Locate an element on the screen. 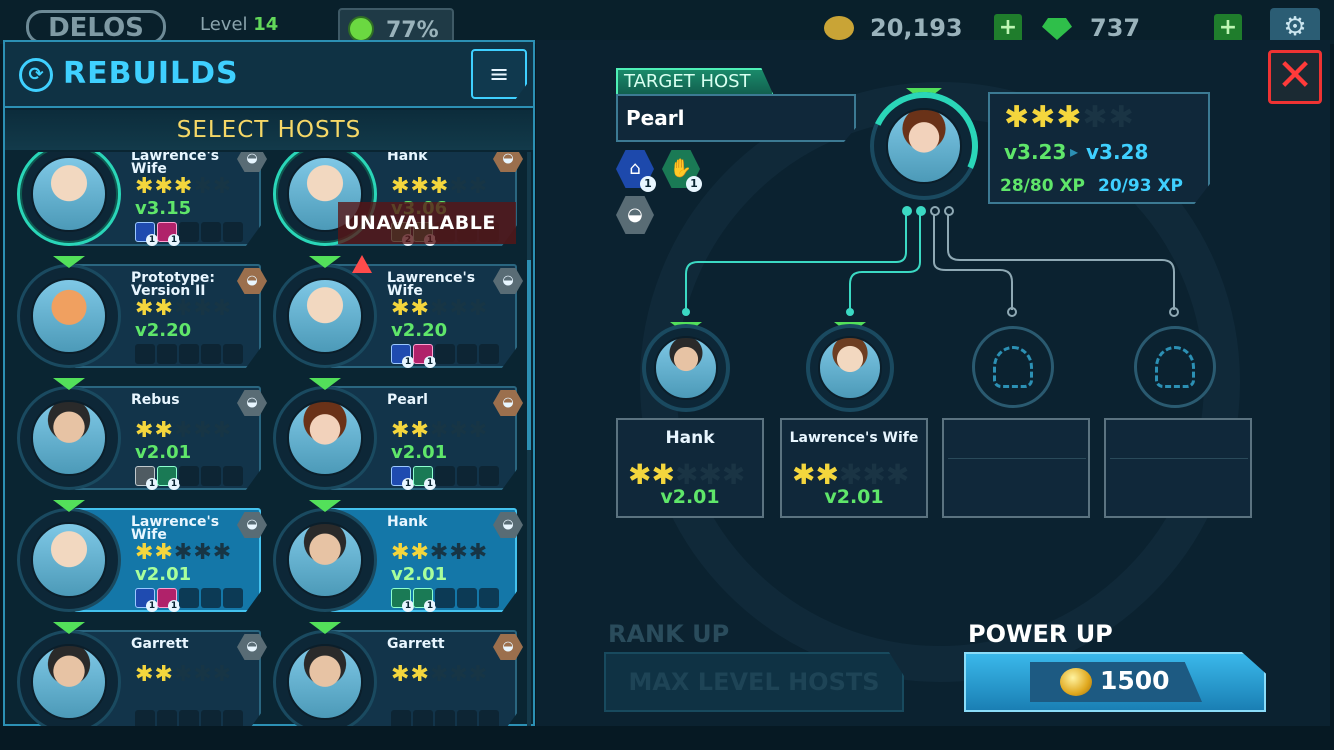  slot-1-card: Hank ✱✱✱✱✱ v2.01 is located at coordinates (690, 468).